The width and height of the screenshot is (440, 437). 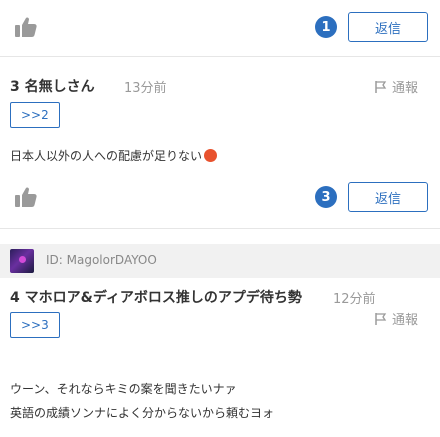 What do you see at coordinates (123, 389) in the screenshot?
I see `post-body-line: ウーン、それならキミの案を聞きたいナァ` at bounding box center [123, 389].